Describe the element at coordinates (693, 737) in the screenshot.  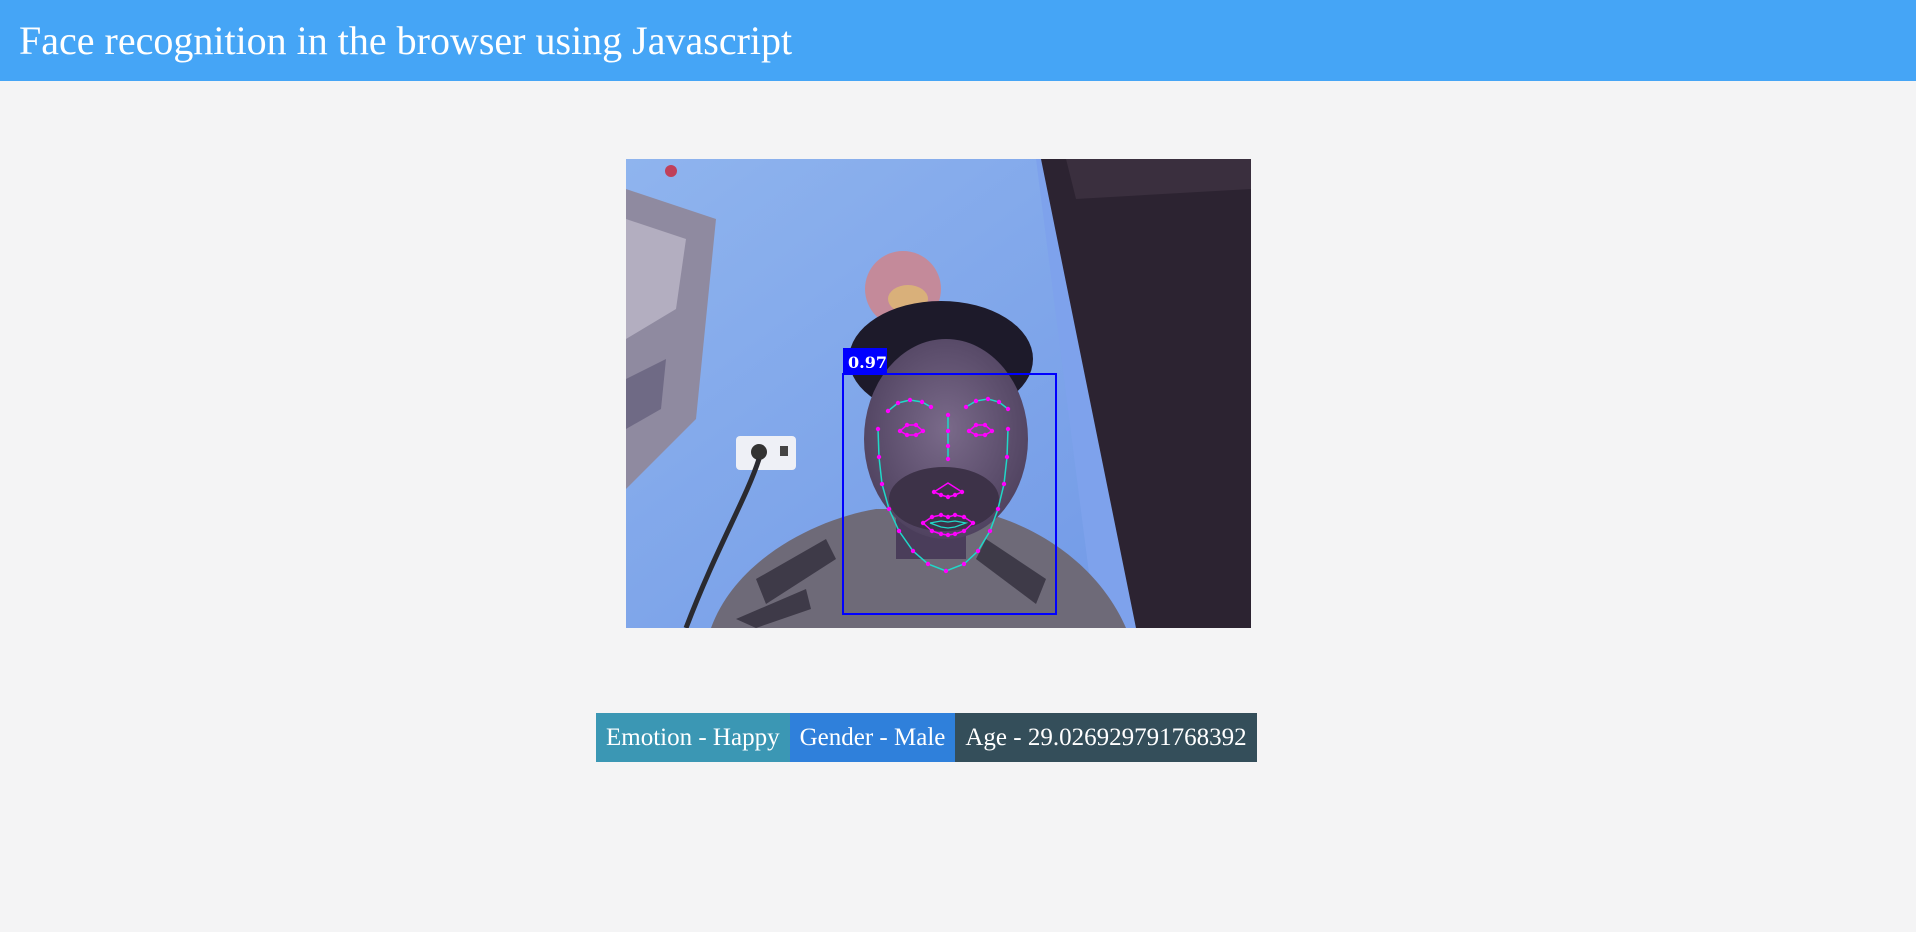
I see `emotion-label: Emotion - Happy` at that location.